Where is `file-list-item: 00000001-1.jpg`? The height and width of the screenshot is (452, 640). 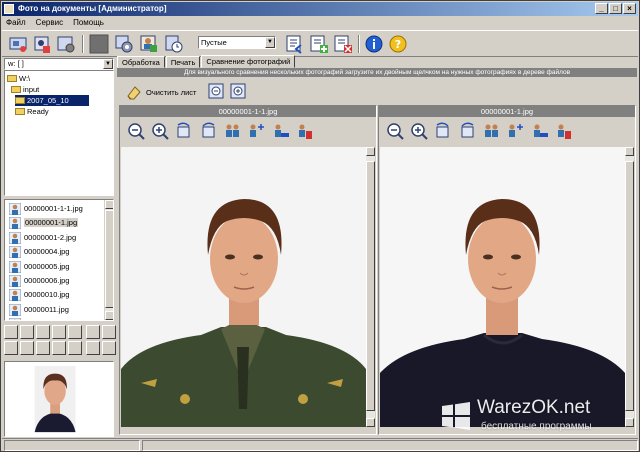
file-list-item: 00000001-1.jpg is located at coordinates (43, 223).